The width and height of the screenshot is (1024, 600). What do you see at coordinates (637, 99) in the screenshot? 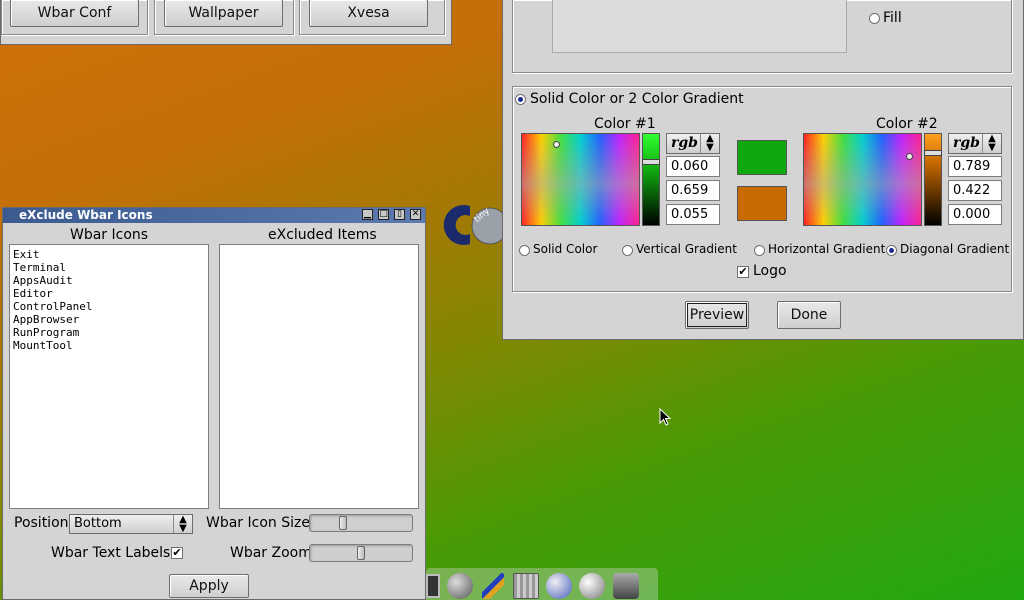
I see `gradient-group-label: Solid Color or 2 Color Gradient` at bounding box center [637, 99].